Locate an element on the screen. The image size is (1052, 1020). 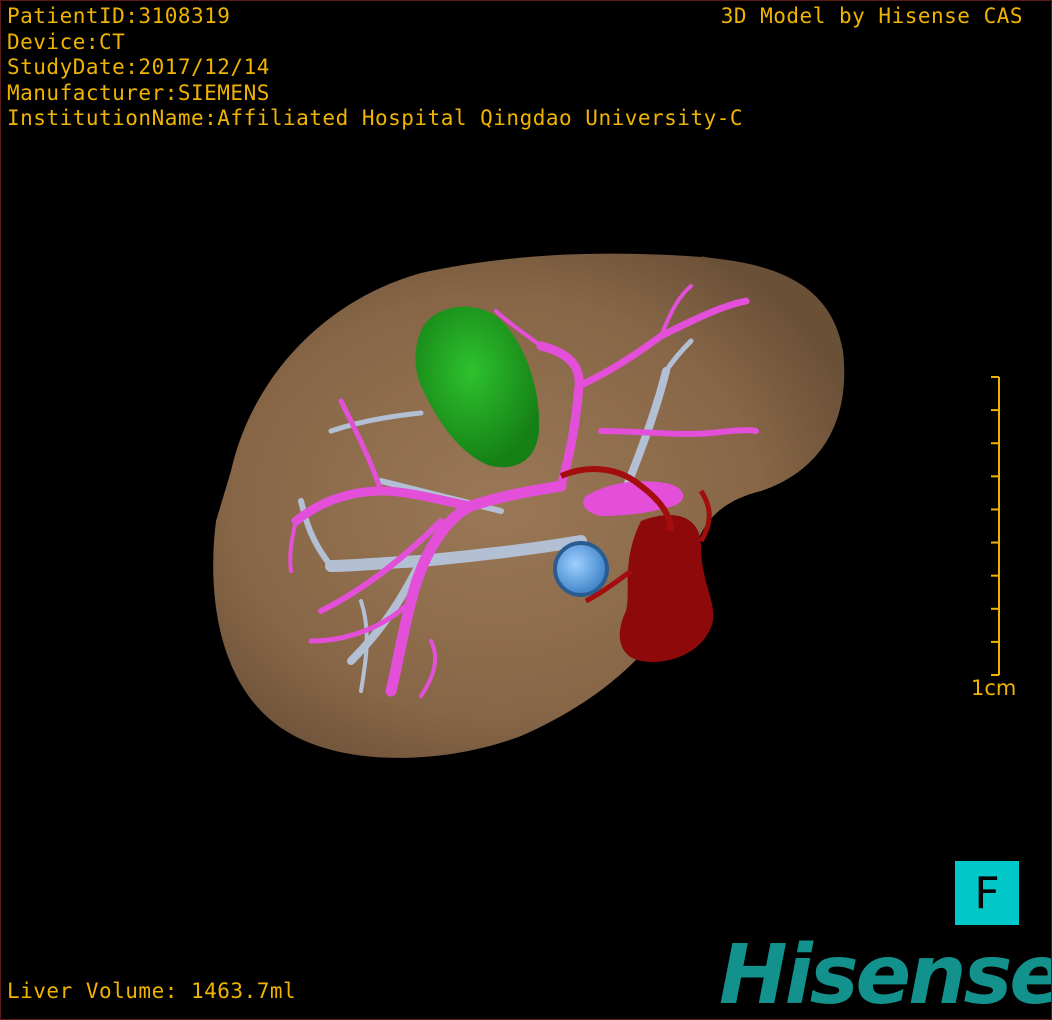
model-credit: 3D Model by Hisense CAS is located at coordinates (871, 16).